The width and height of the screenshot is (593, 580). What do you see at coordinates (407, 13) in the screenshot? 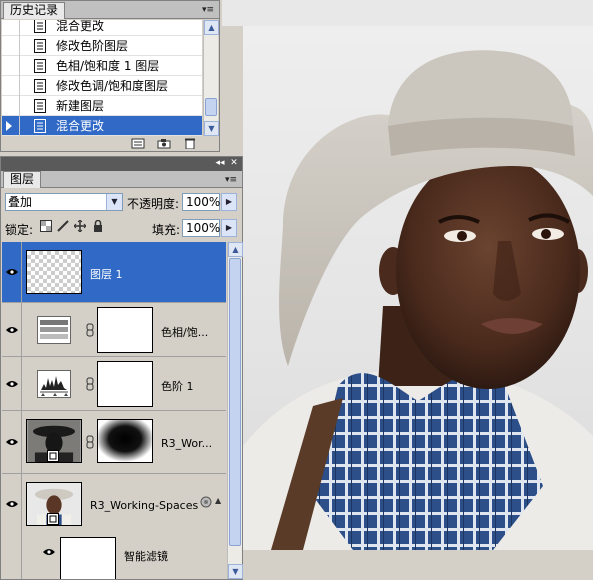
I see `canvas-top-background` at bounding box center [407, 13].